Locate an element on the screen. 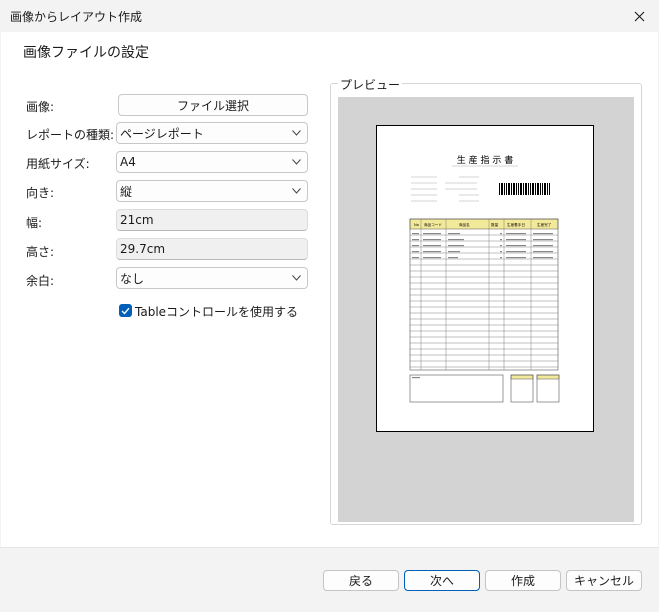  report-type-select: ページレポート is located at coordinates (212, 133).